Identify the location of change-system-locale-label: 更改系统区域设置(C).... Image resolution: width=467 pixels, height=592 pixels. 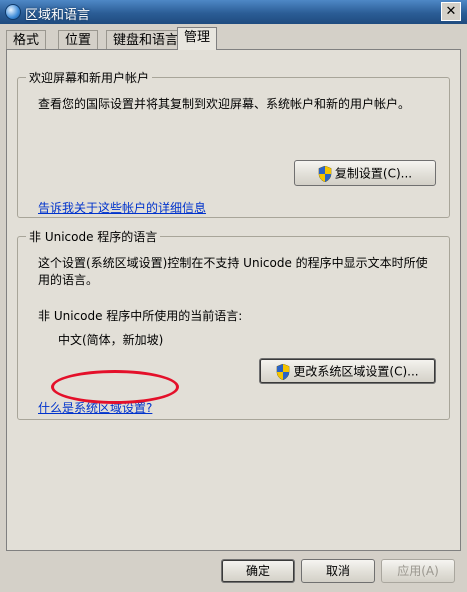
(356, 371).